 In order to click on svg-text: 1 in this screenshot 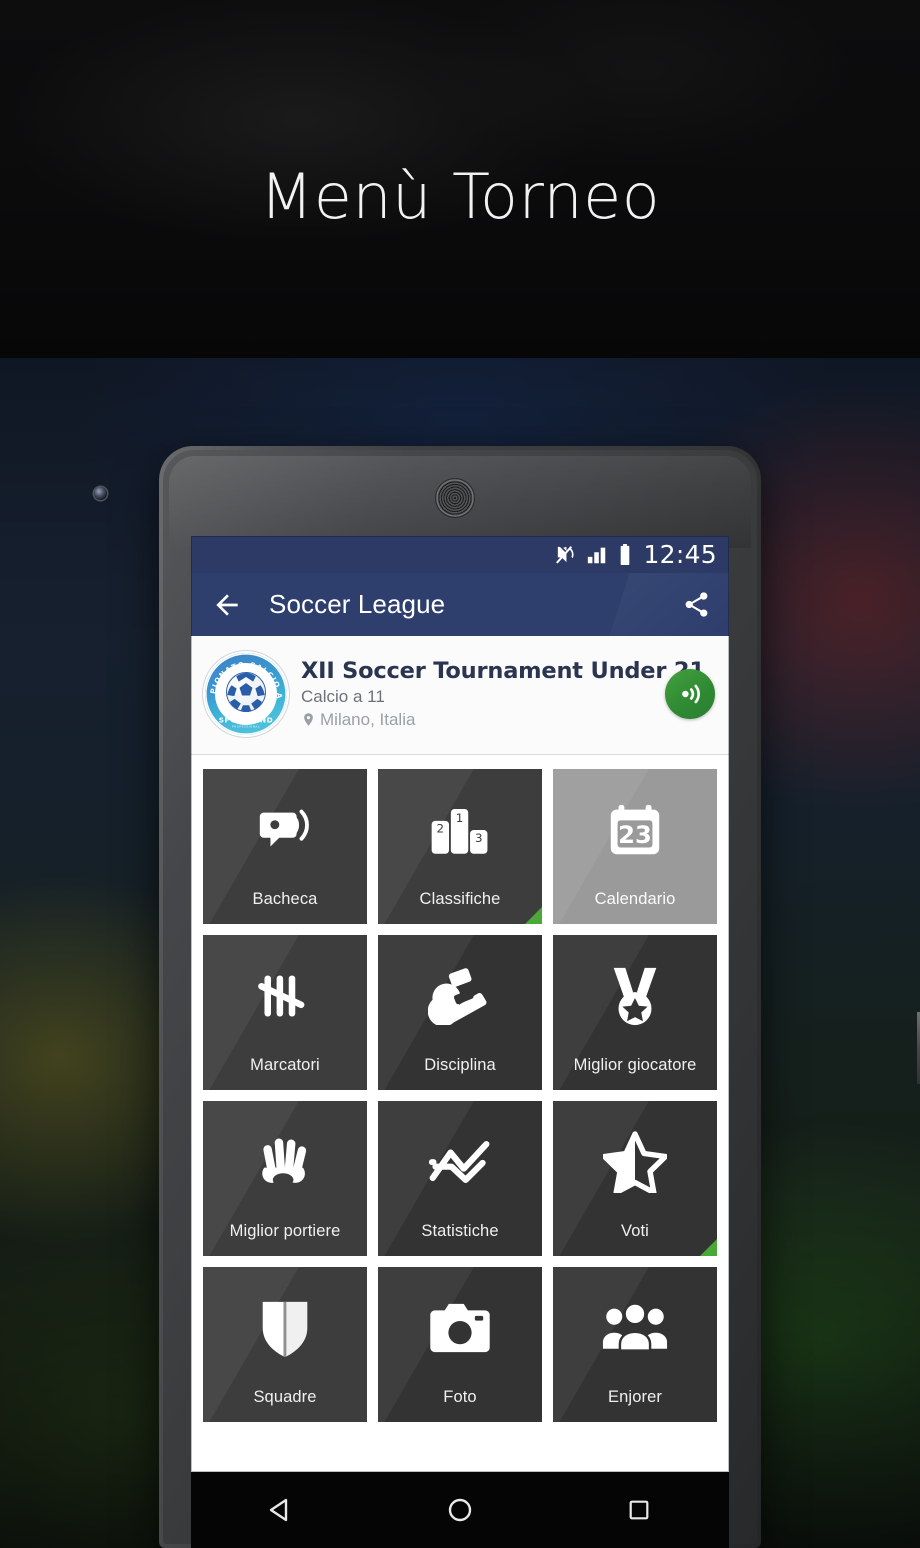, I will do `click(460, 817)`.